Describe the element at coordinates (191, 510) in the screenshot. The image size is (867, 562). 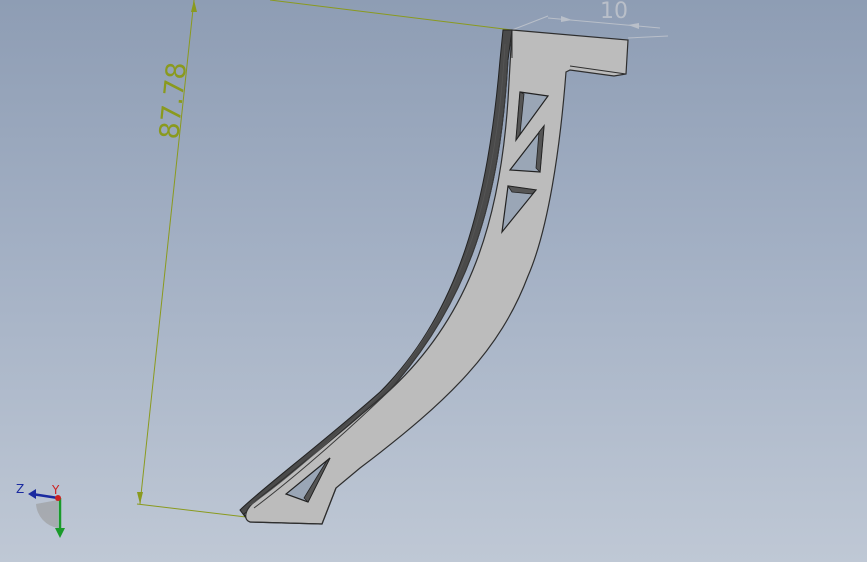
I see `dimension-extension-line-bottom` at that location.